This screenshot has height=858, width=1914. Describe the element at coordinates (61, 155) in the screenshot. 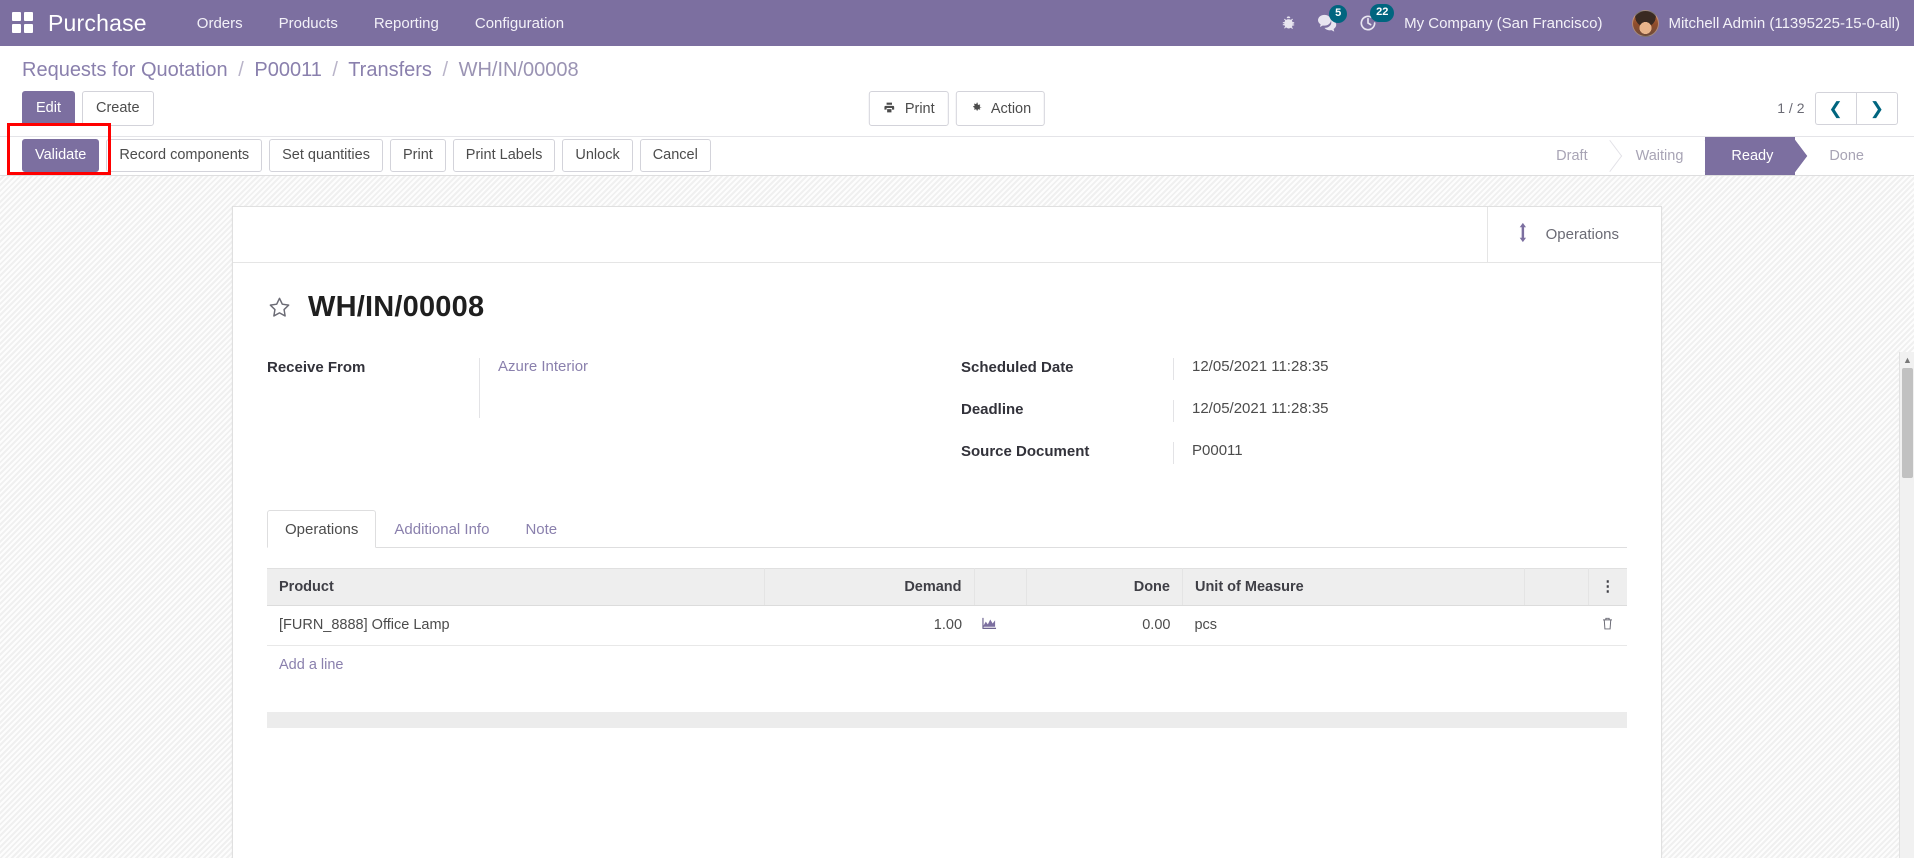

I see `validate-button: Validate` at that location.